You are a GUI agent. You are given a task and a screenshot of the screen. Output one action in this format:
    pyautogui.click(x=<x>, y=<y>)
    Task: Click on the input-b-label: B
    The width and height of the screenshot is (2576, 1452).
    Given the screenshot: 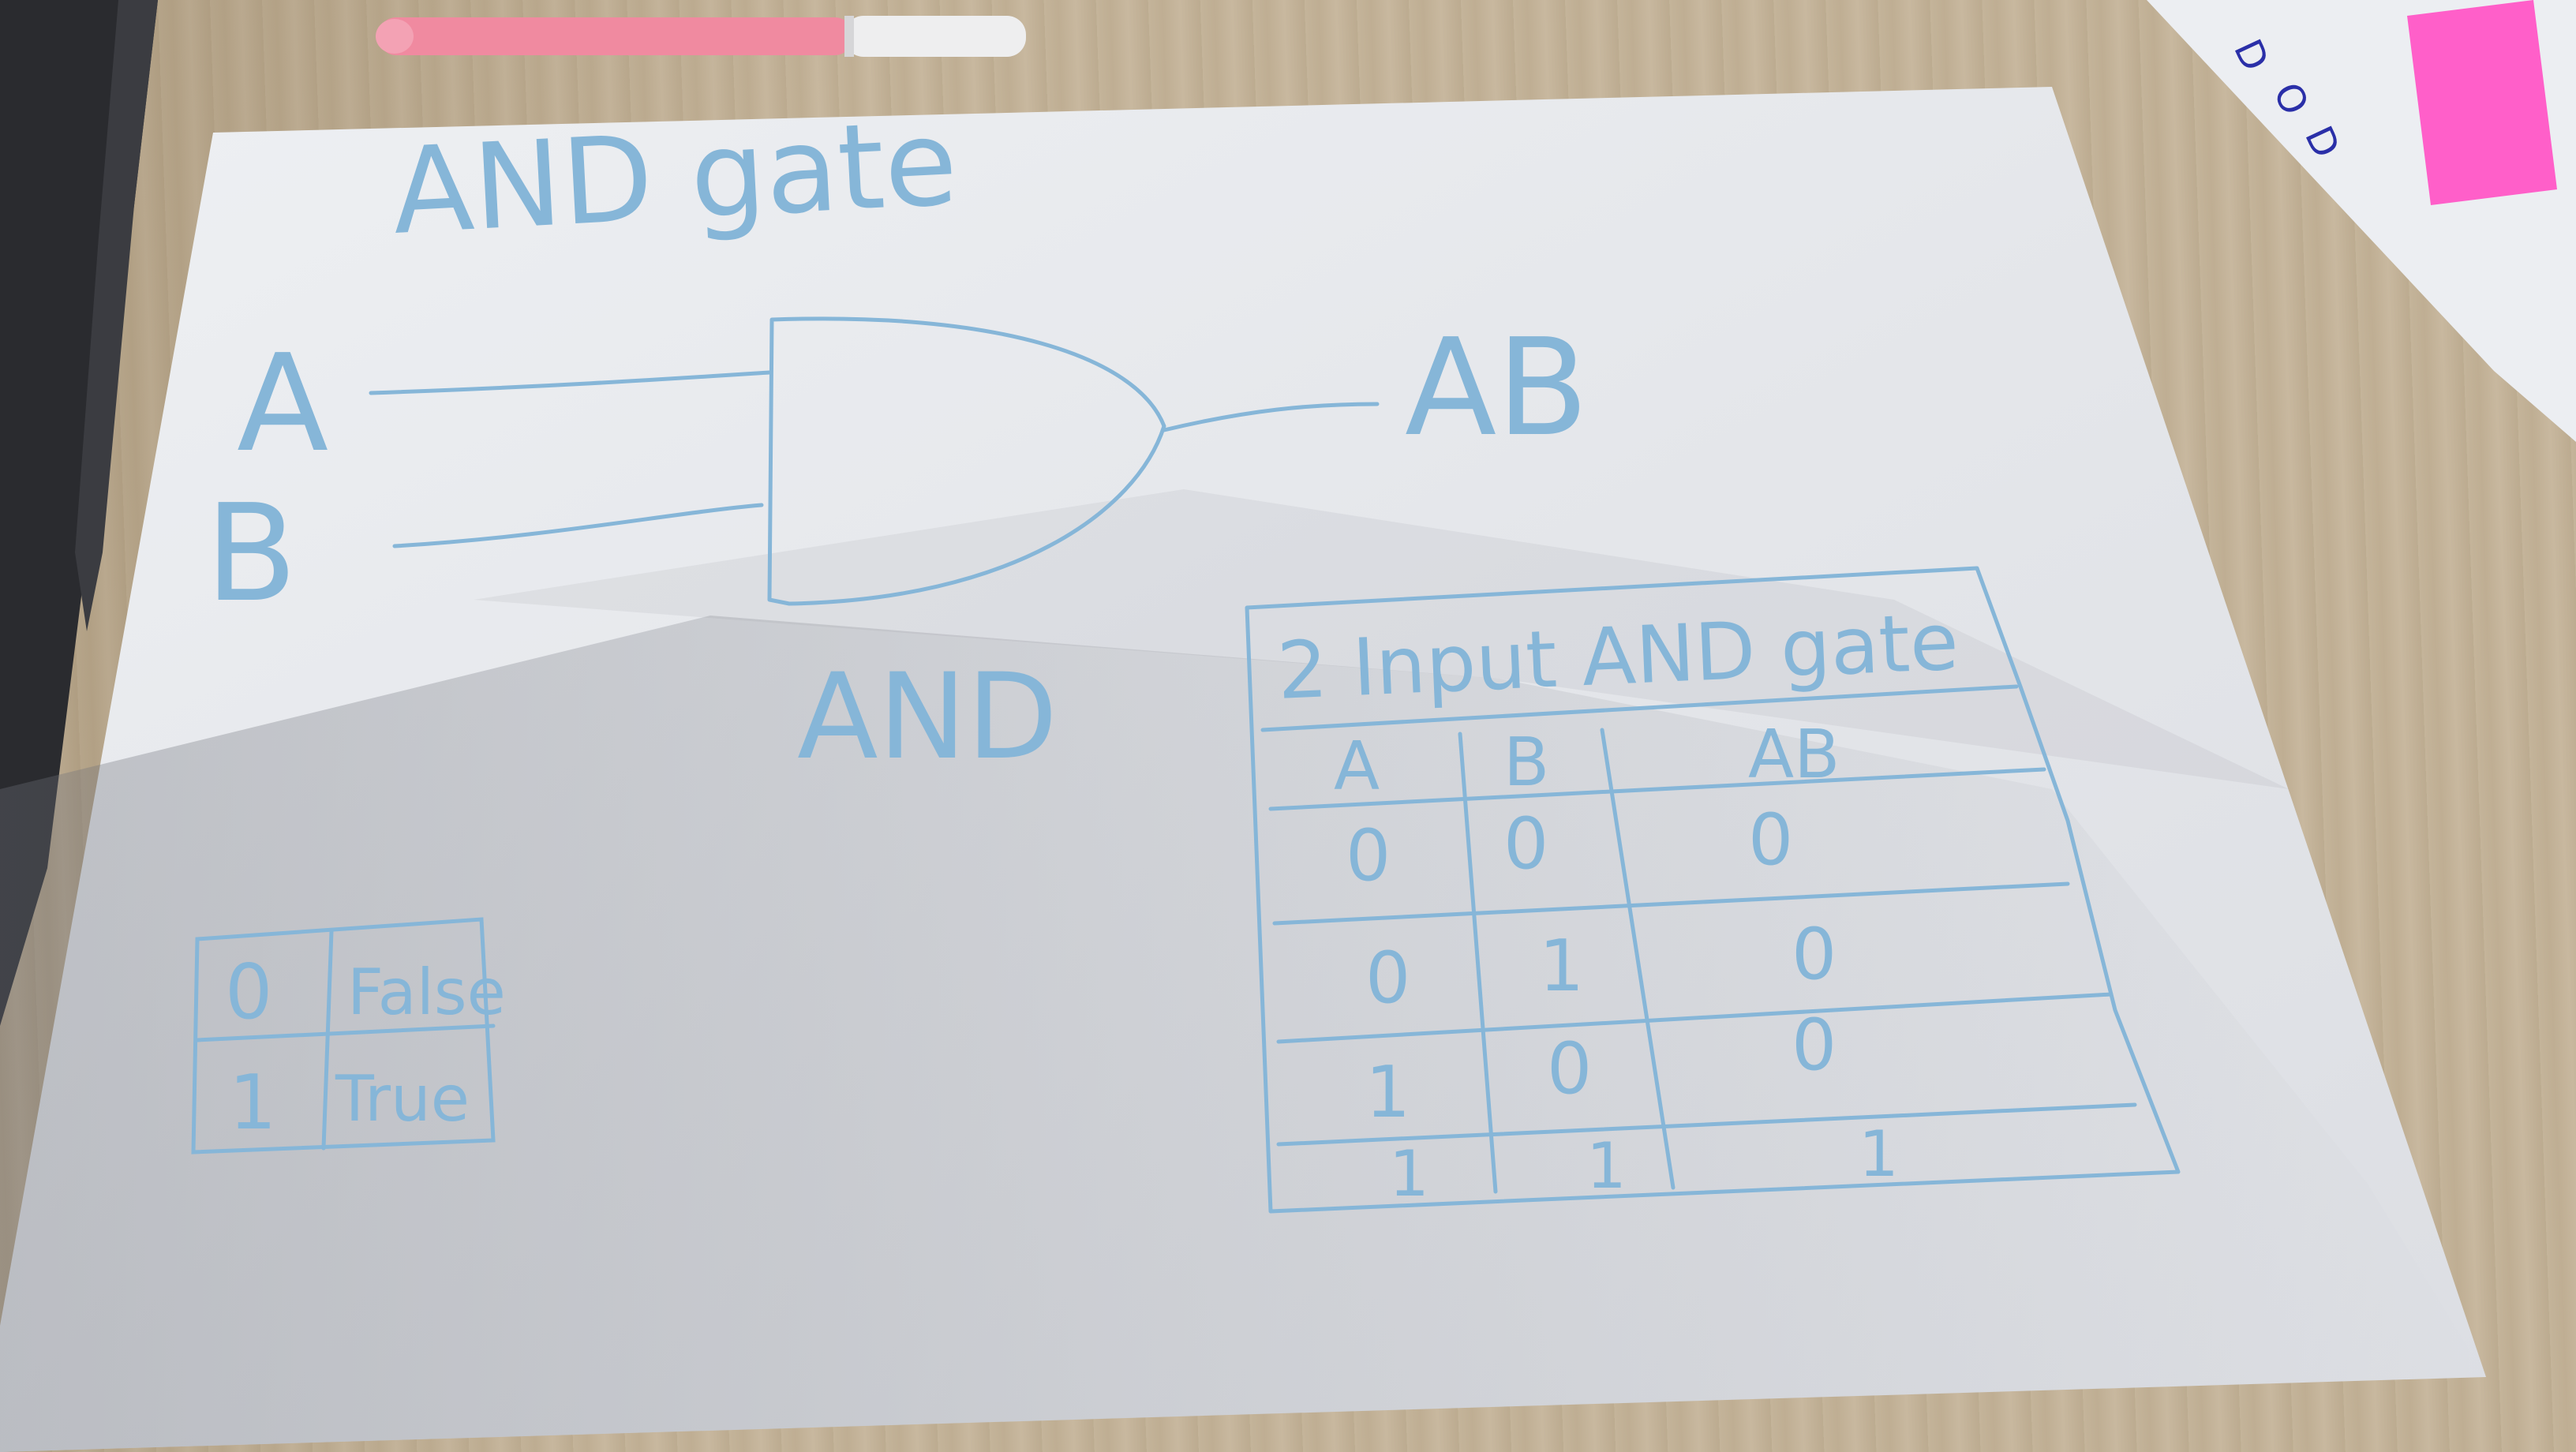 What is the action you would take?
    pyautogui.click(x=251, y=554)
    